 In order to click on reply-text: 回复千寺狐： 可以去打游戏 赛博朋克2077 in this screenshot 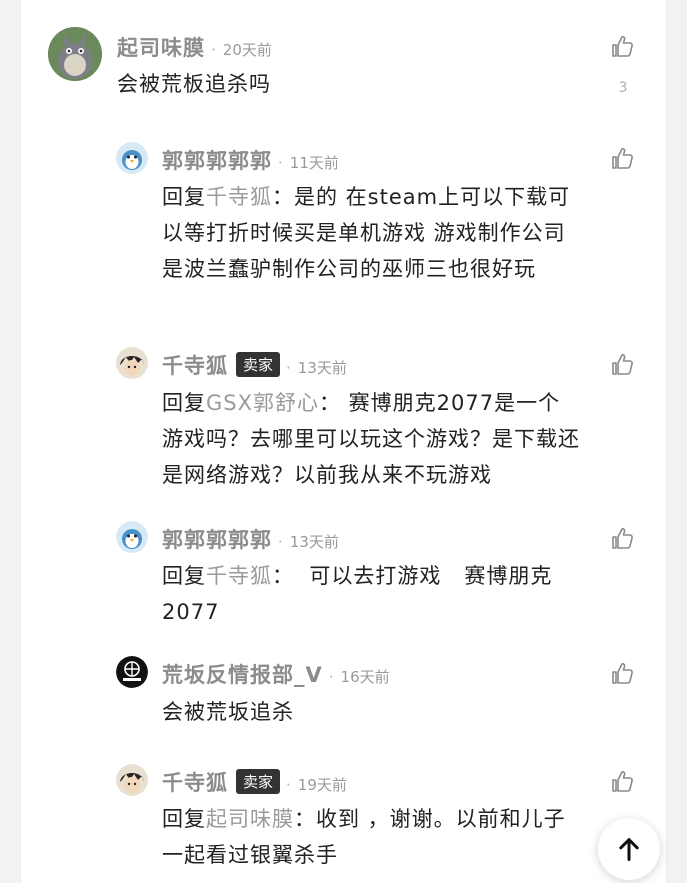, I will do `click(372, 594)`.